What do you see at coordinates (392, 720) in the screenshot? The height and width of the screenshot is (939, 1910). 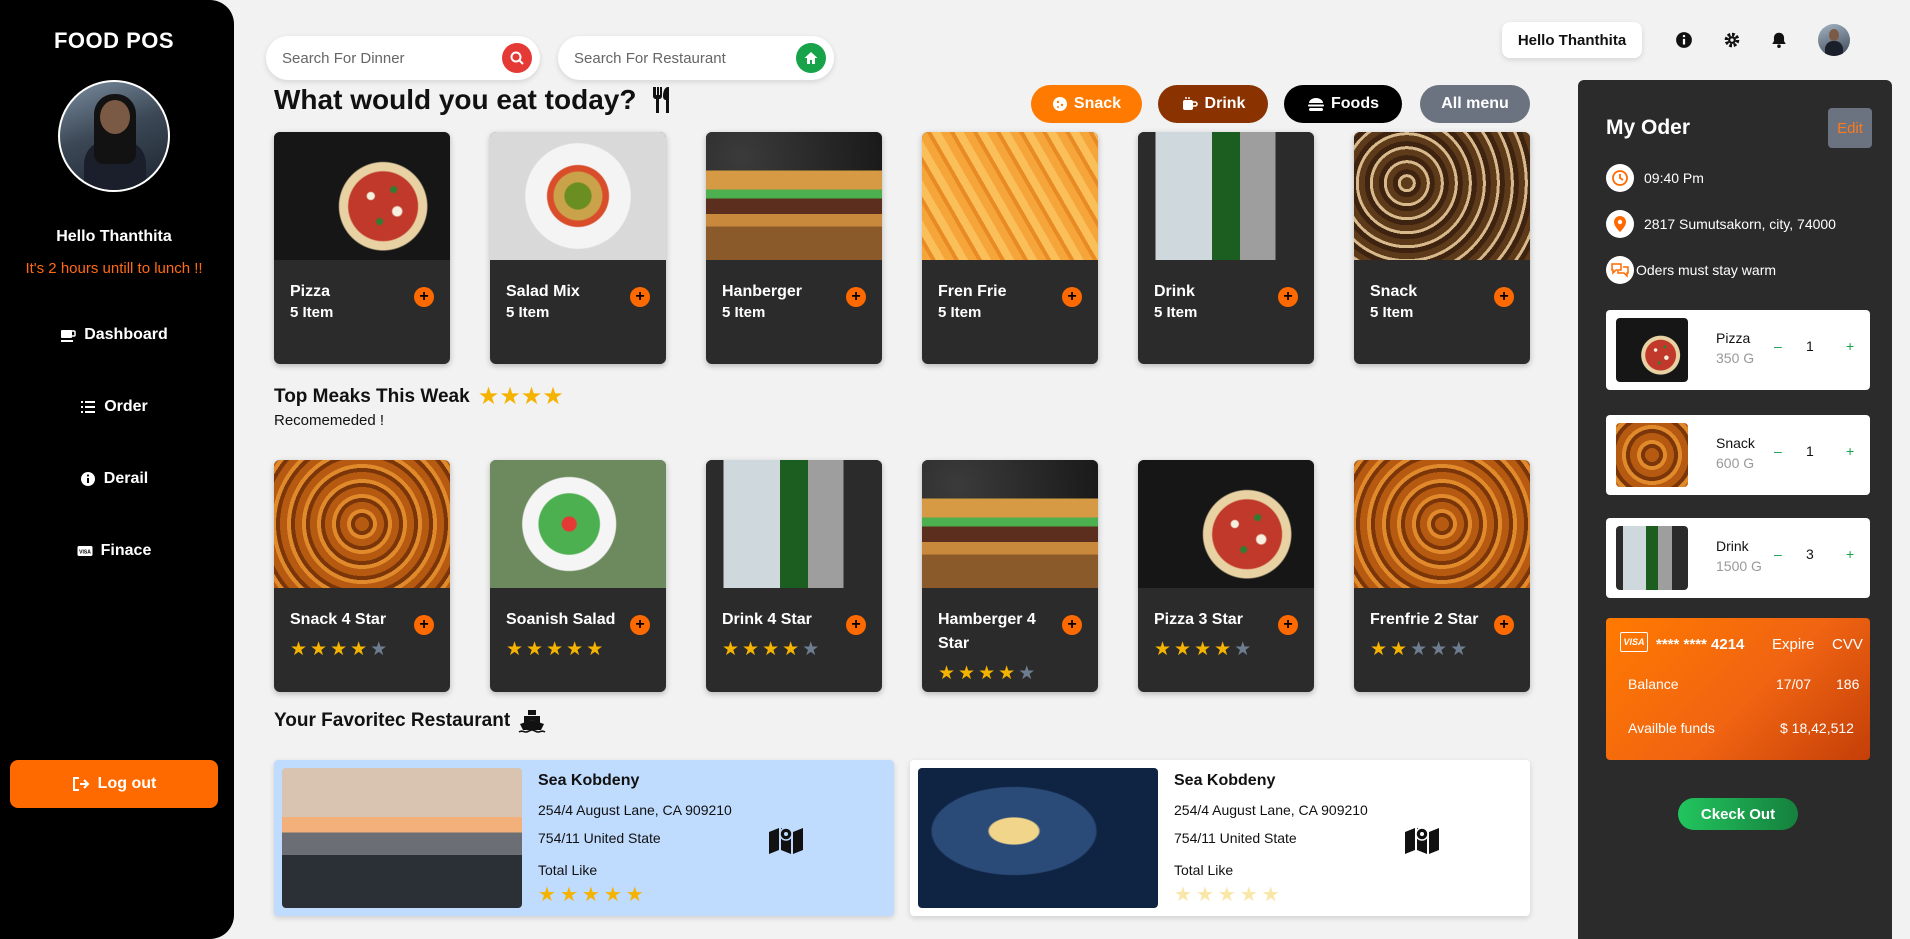 I see `favorite-restaurant-title-text: Your Favoritec Restaurant` at bounding box center [392, 720].